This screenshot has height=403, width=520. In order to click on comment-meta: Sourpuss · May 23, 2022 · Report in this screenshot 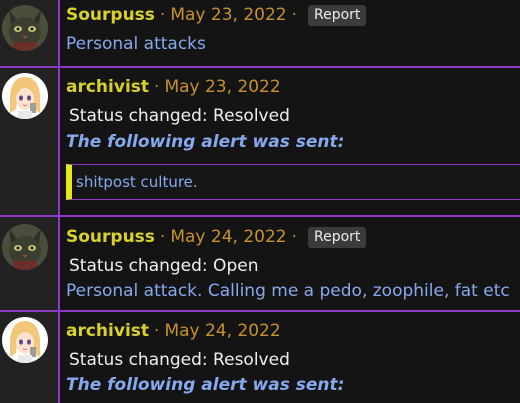, I will do `click(216, 15)`.